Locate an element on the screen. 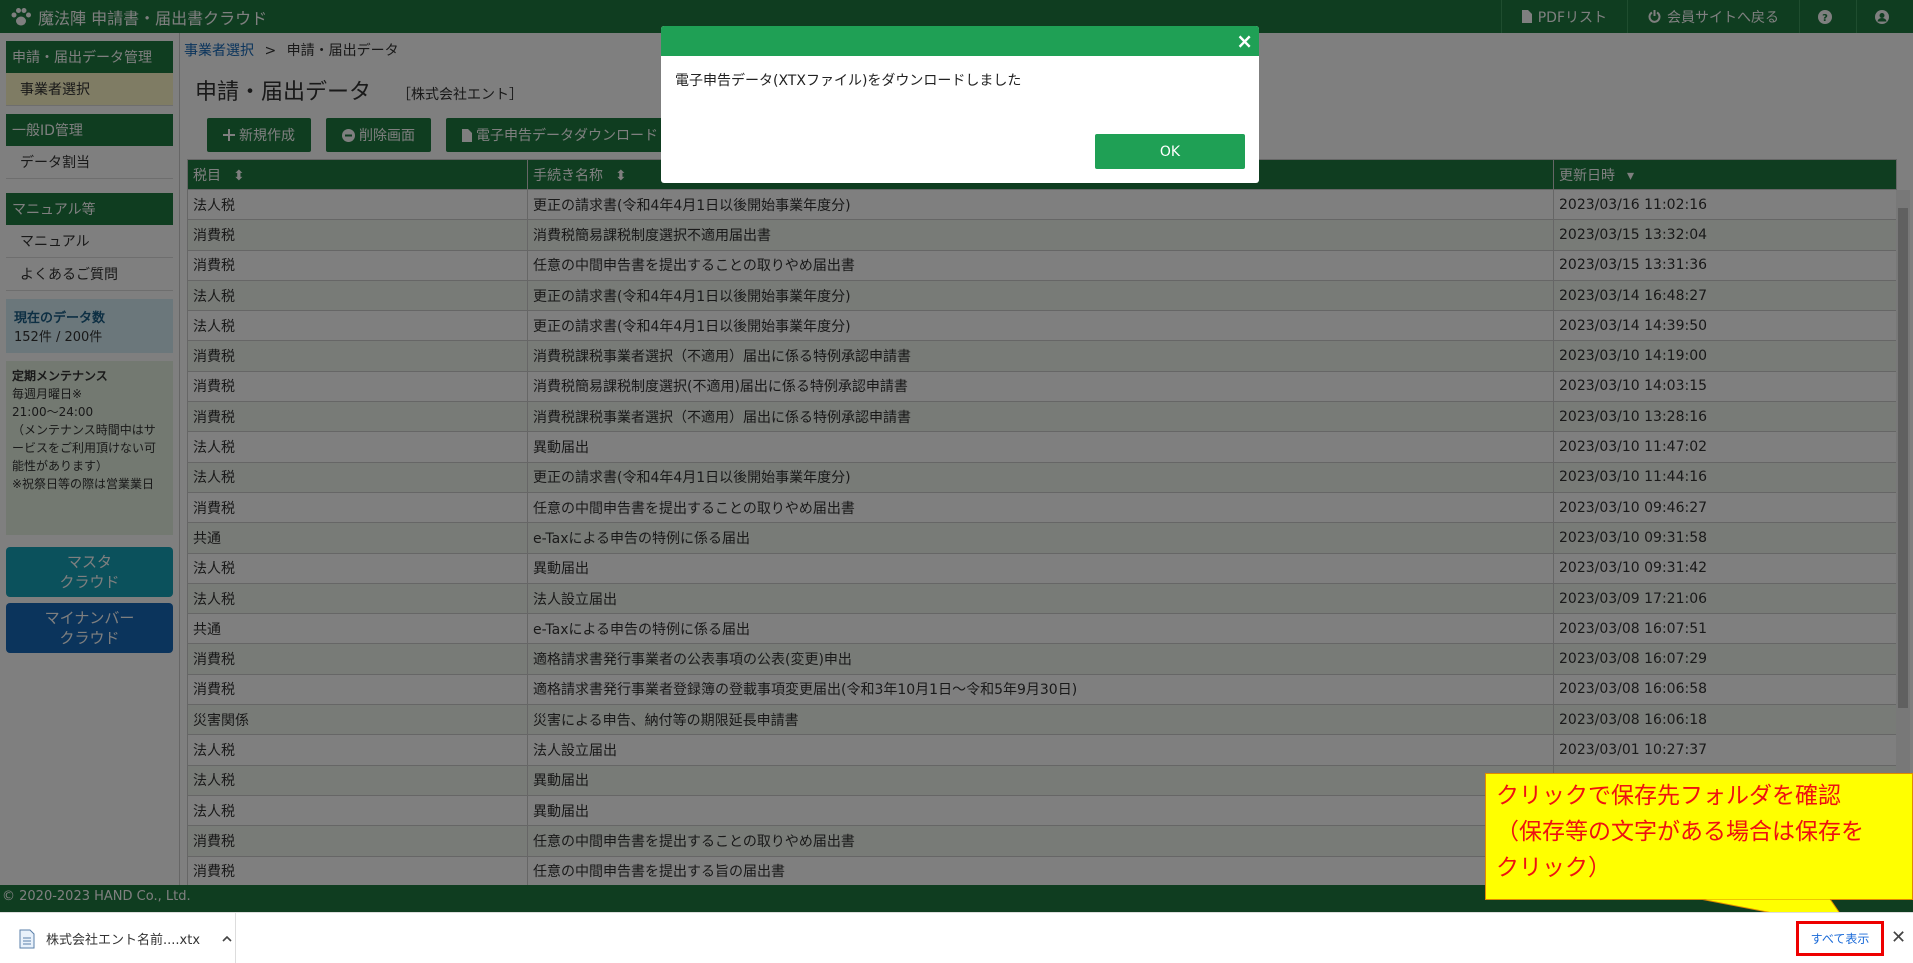  downloaded-file-item: 株式会社エント名前....xtx is located at coordinates (118, 938).